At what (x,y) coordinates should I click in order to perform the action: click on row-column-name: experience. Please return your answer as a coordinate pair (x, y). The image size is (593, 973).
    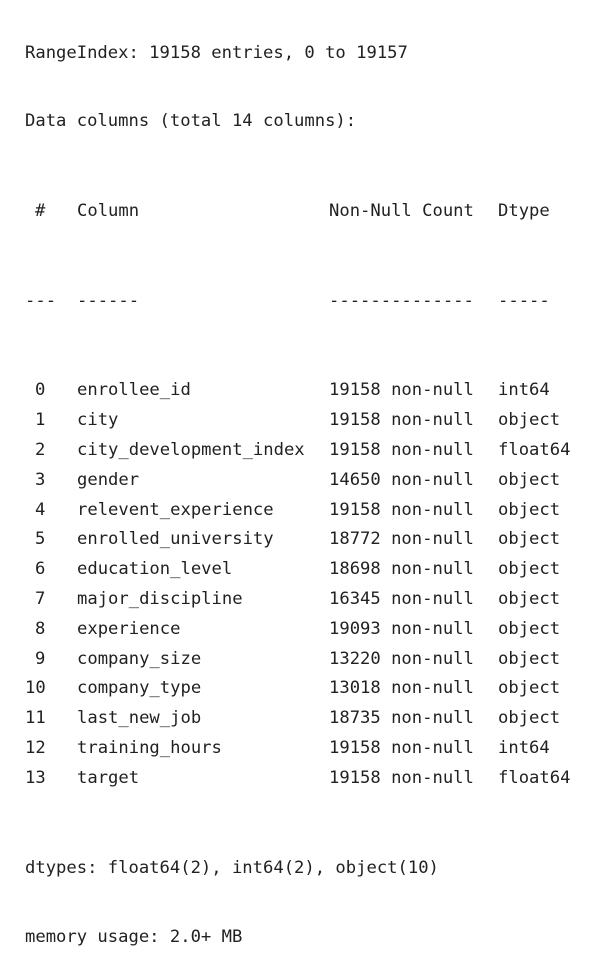
    Looking at the image, I should click on (129, 628).